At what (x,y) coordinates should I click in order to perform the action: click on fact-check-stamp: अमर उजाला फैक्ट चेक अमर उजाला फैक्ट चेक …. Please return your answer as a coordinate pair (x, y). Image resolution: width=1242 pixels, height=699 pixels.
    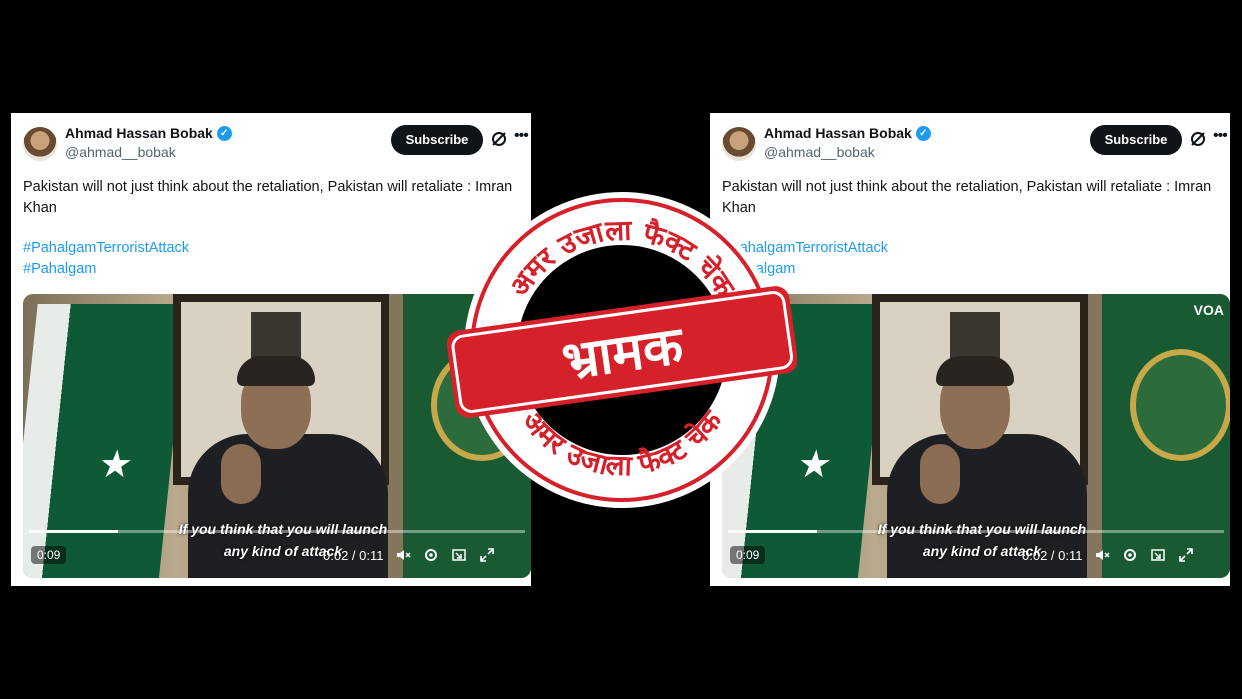
    Looking at the image, I should click on (622, 350).